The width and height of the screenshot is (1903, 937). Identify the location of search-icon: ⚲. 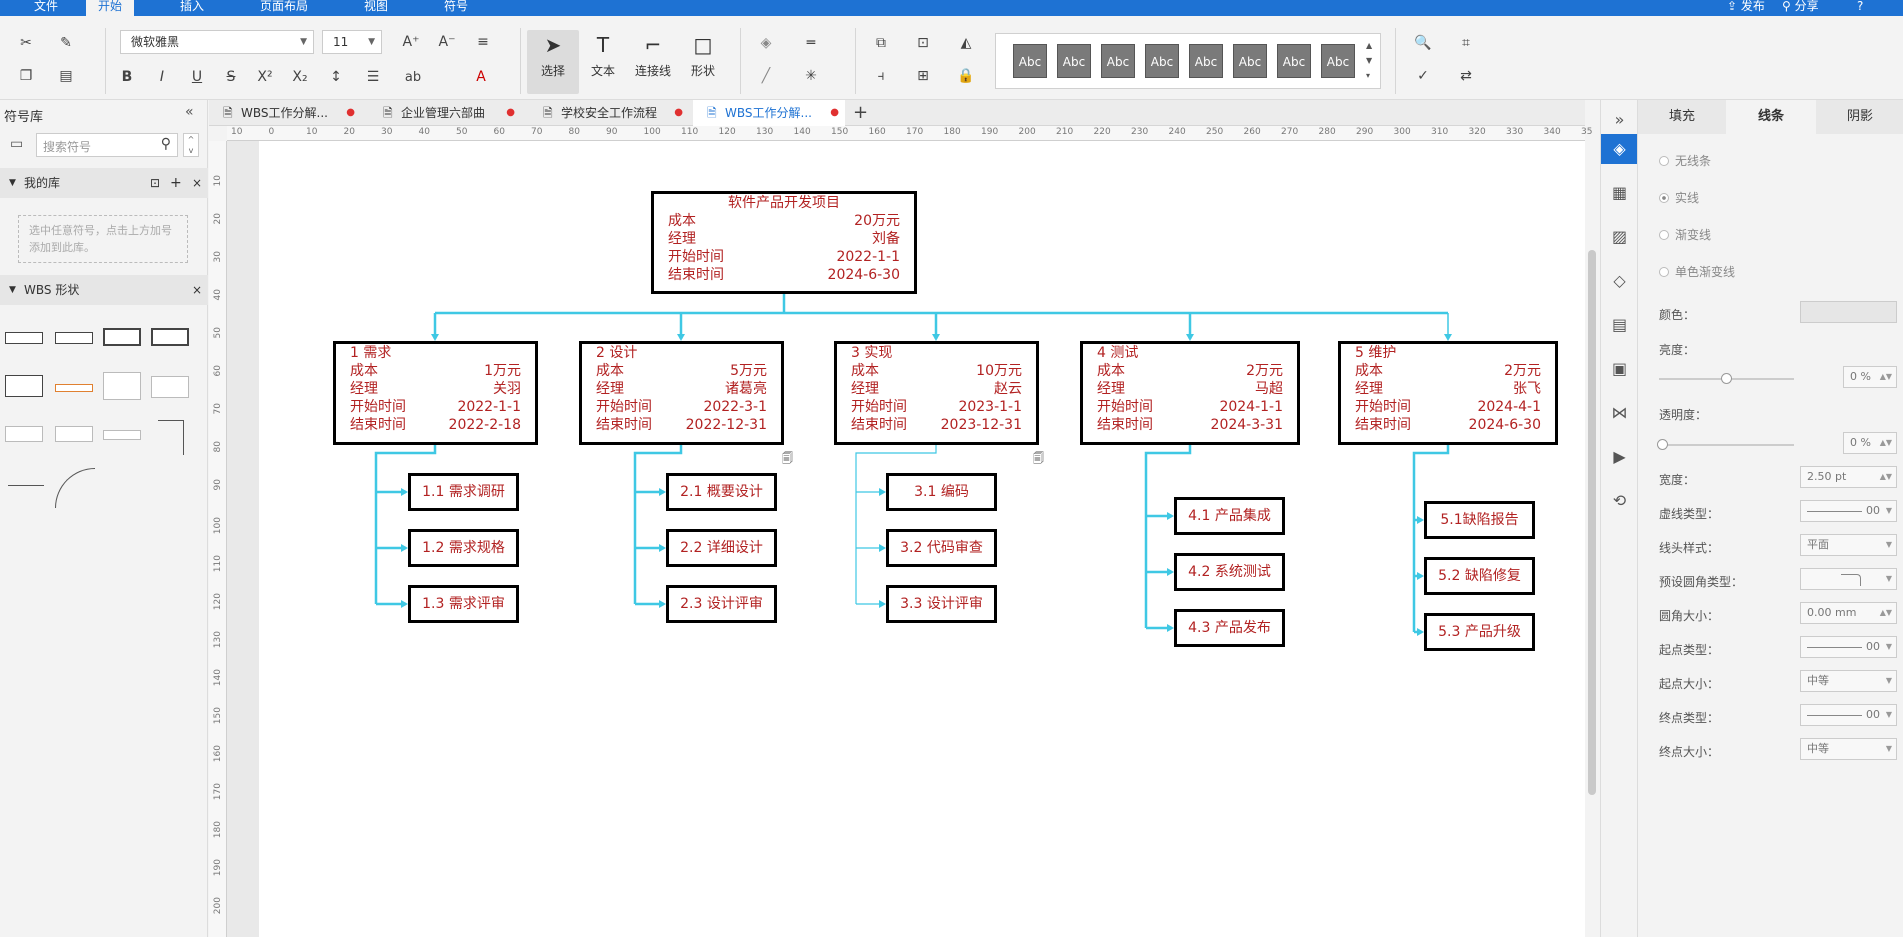
(166, 144).